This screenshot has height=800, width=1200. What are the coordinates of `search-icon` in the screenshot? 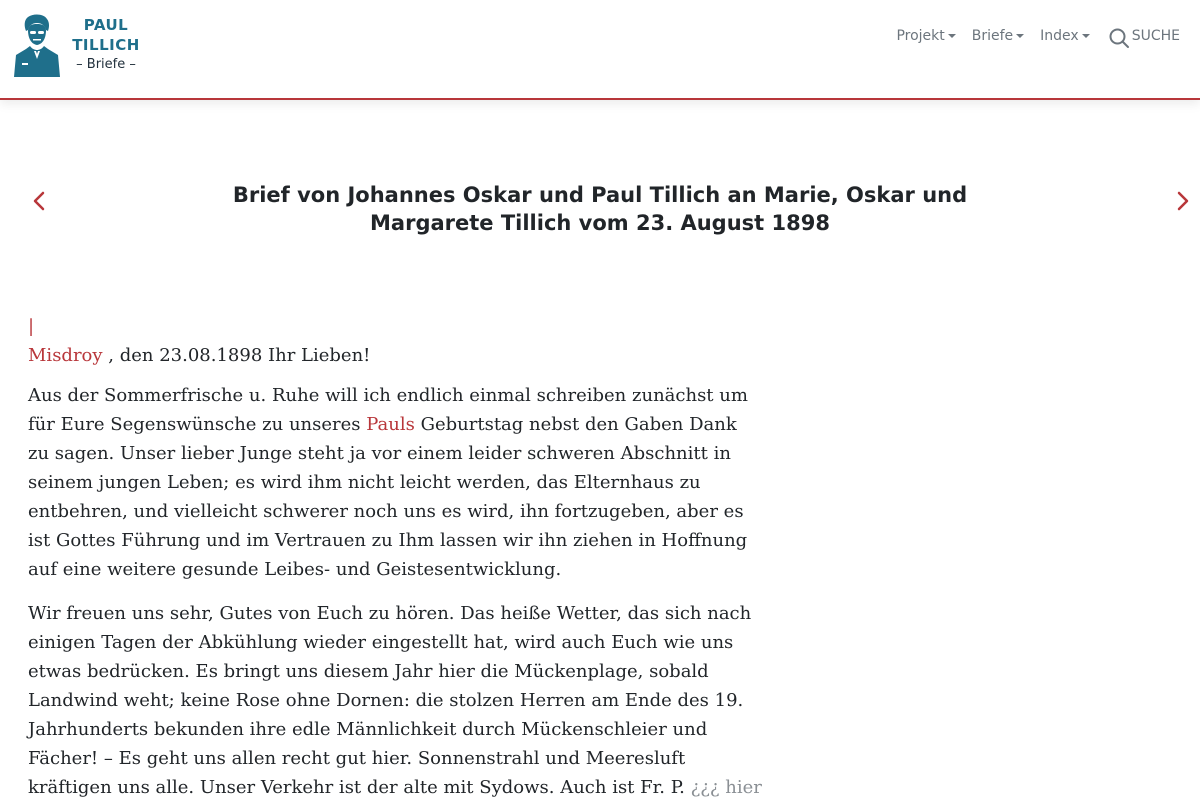 It's located at (1119, 38).